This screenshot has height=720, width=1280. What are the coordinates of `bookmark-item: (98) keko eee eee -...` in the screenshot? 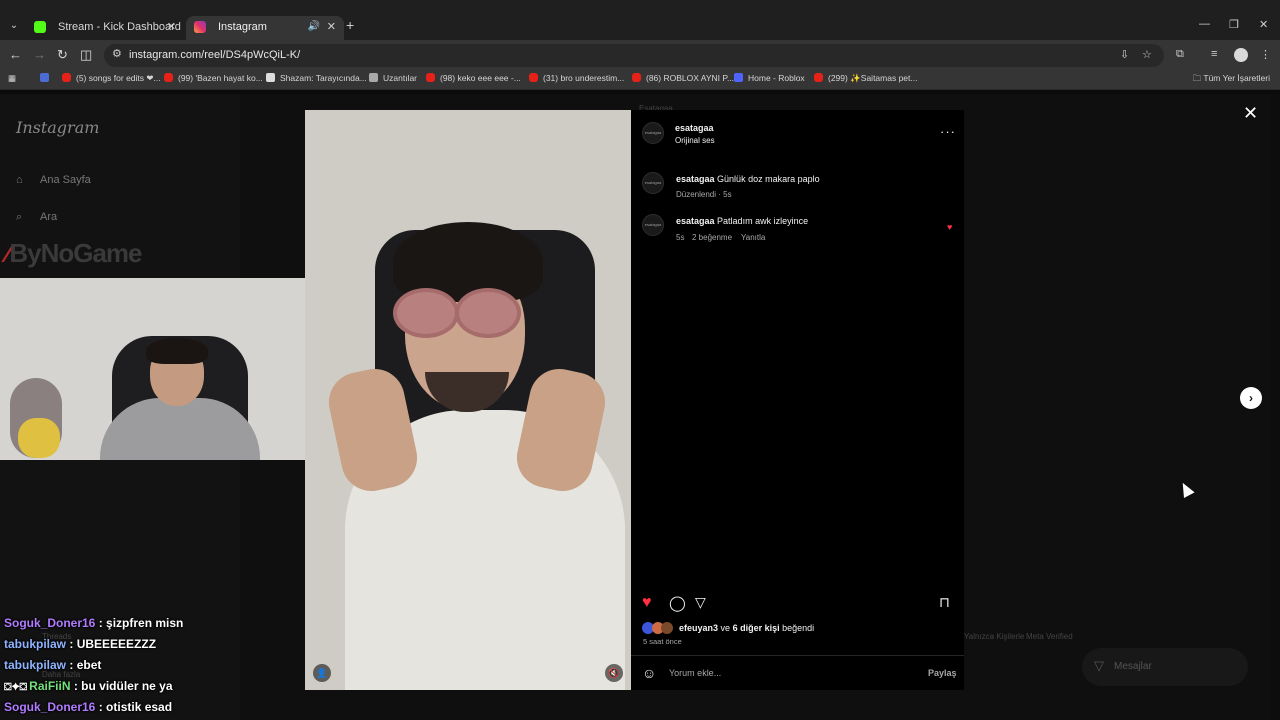 It's located at (473, 78).